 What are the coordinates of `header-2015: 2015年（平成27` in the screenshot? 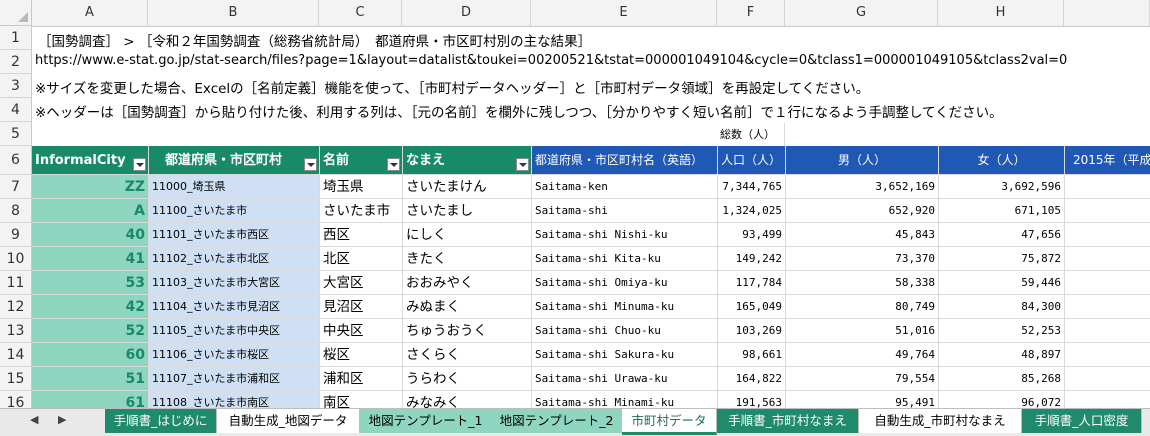 It's located at (1107, 160).